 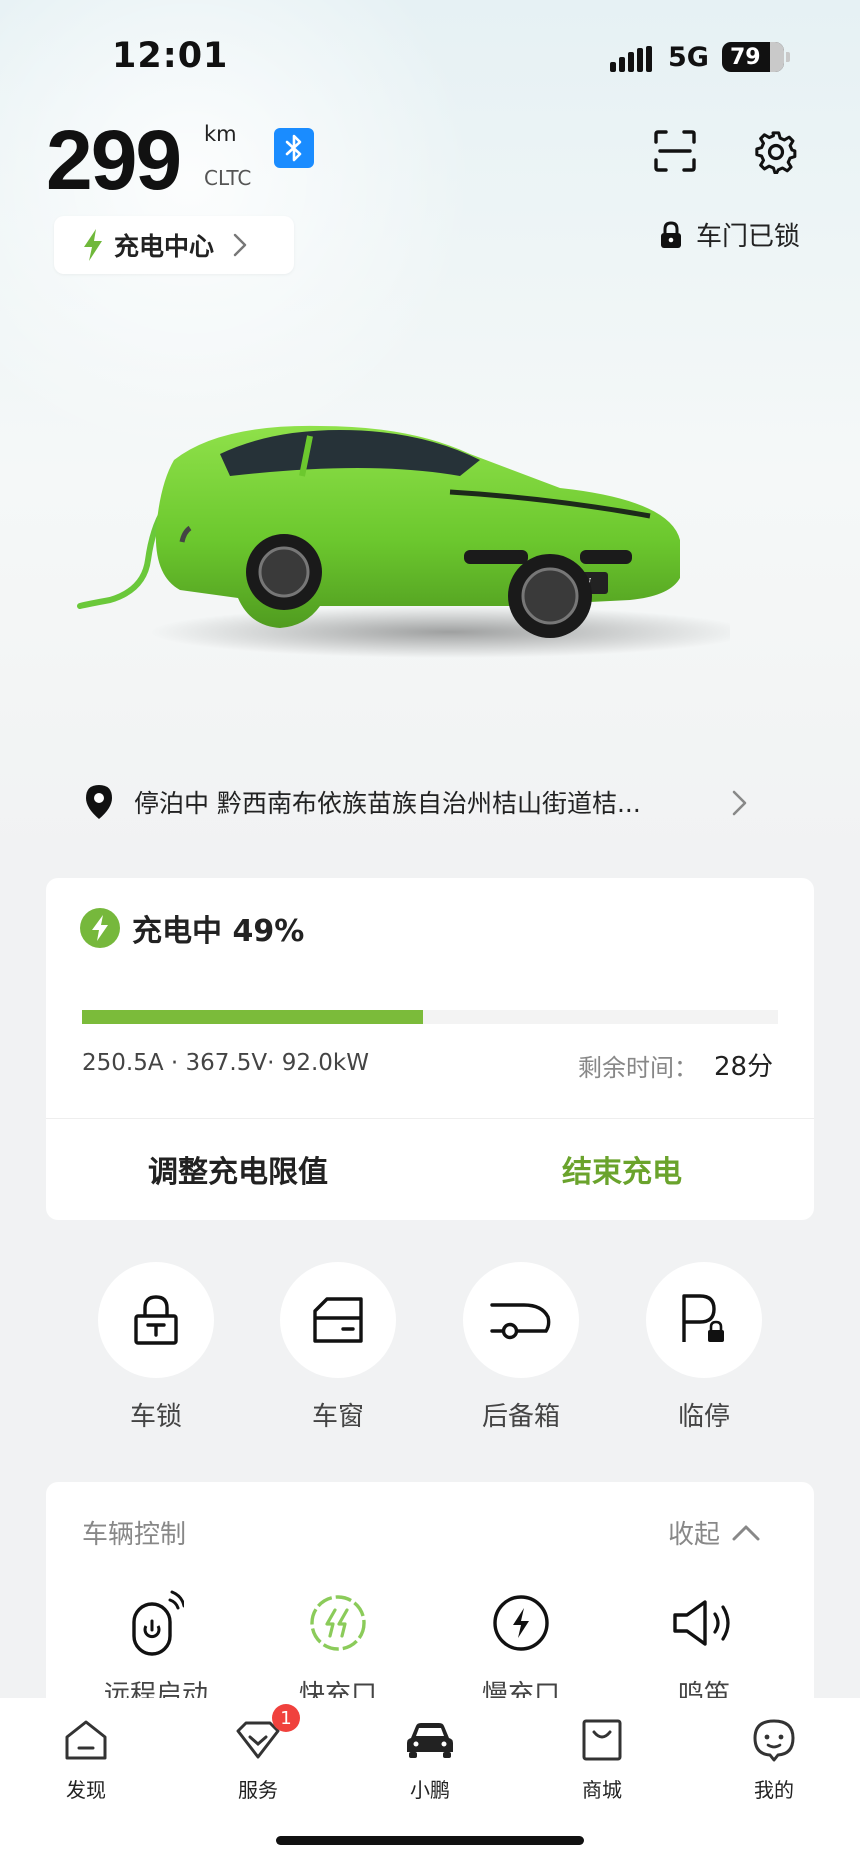 I want to click on home-indicator, so click(x=430, y=1840).